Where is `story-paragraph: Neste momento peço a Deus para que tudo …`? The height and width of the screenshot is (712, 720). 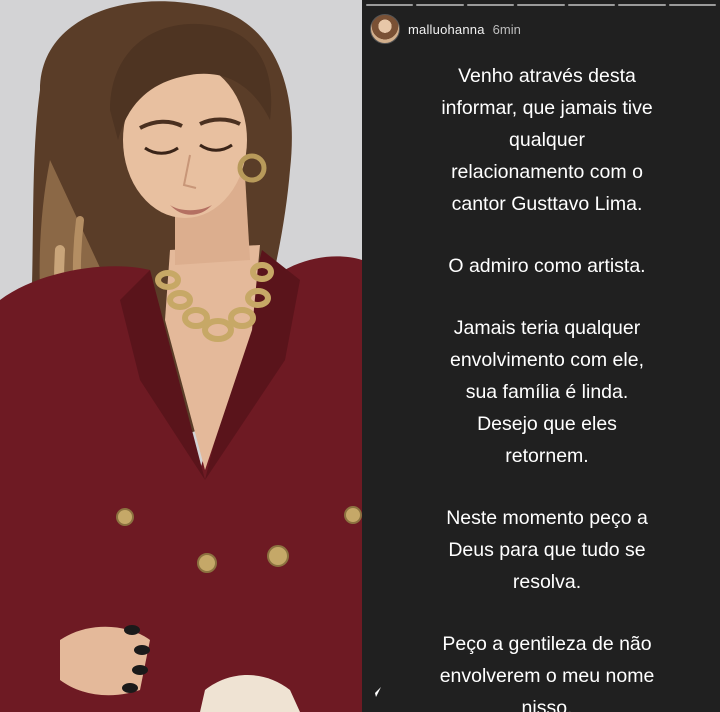 story-paragraph: Neste momento peço a Deus para que tudo … is located at coordinates (547, 550).